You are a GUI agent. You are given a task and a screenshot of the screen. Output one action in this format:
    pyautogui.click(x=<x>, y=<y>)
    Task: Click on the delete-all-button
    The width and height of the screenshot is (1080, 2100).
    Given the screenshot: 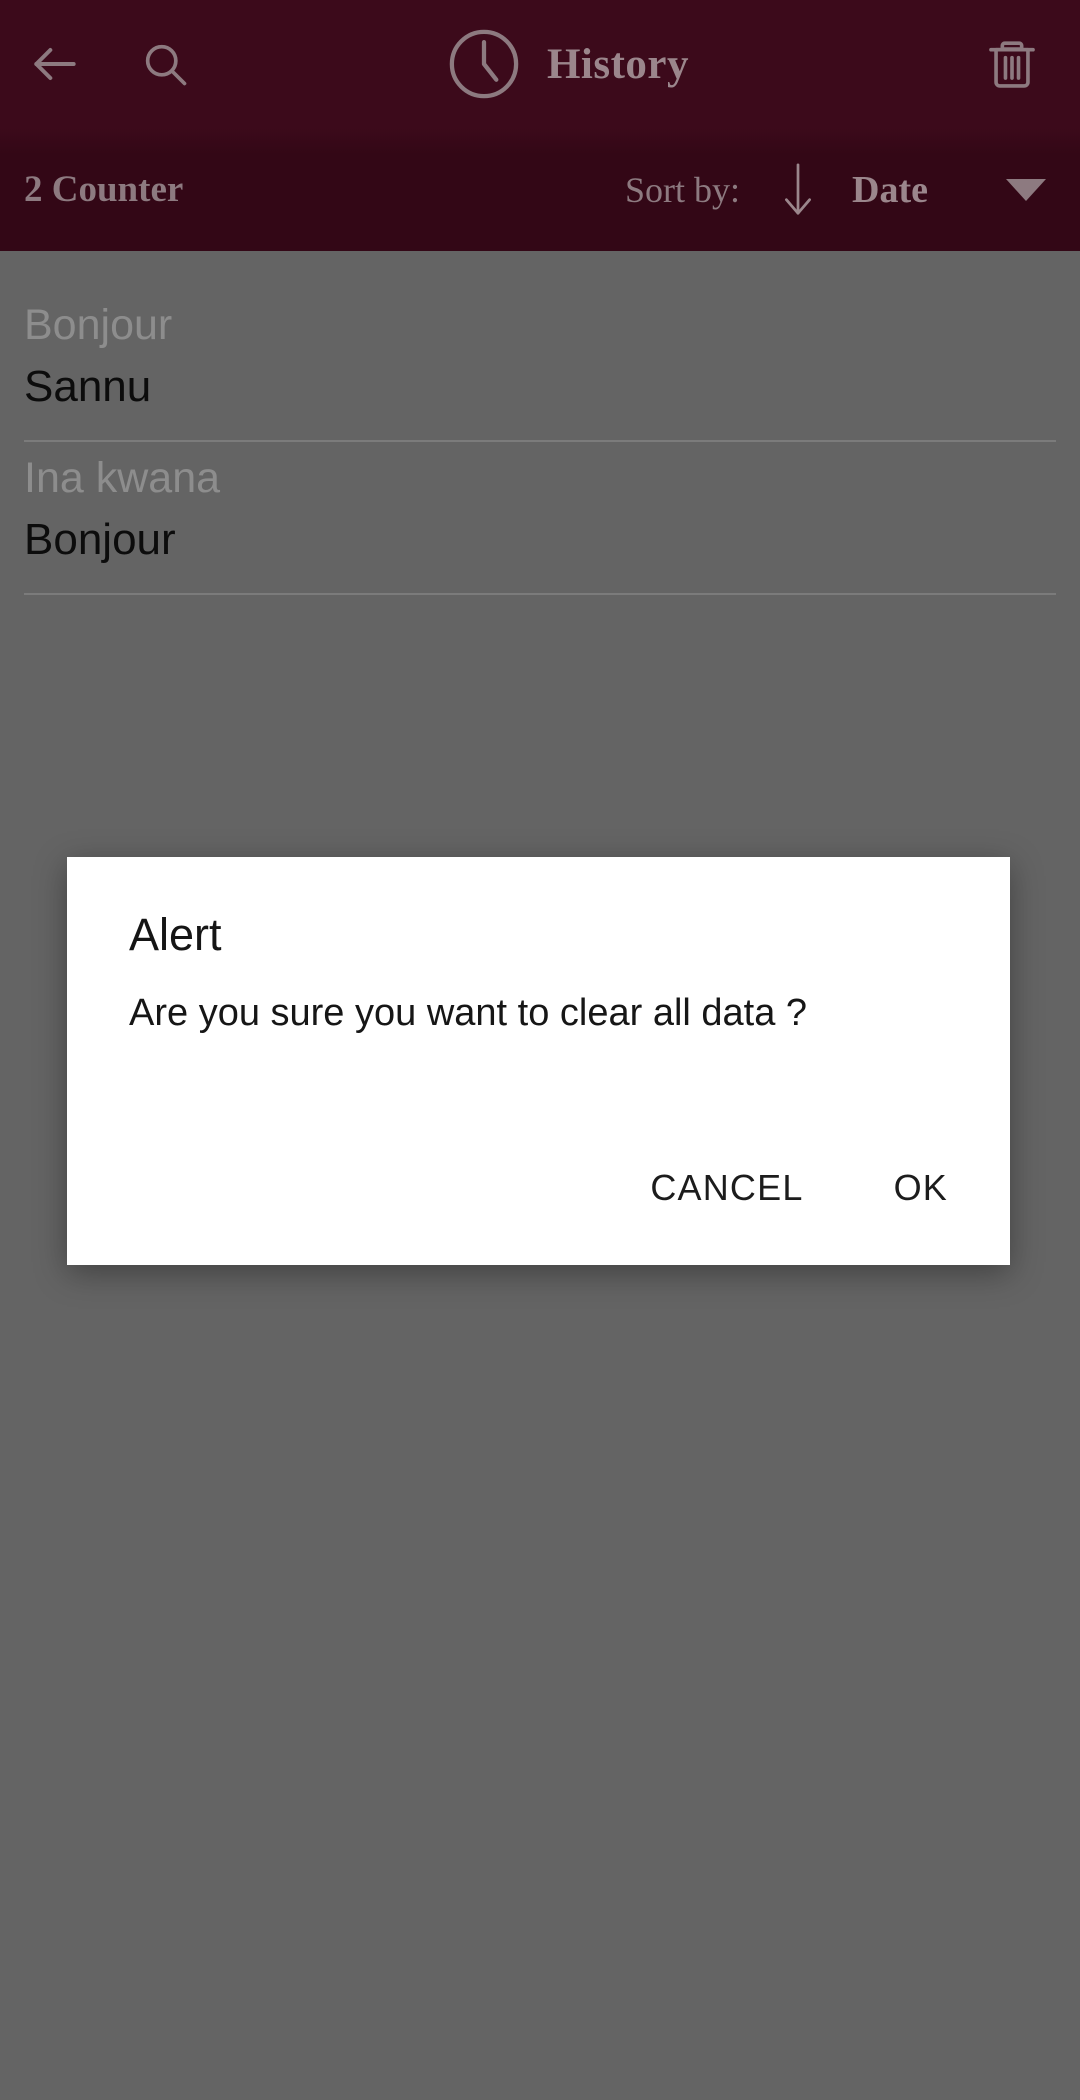 What is the action you would take?
    pyautogui.click(x=1012, y=64)
    